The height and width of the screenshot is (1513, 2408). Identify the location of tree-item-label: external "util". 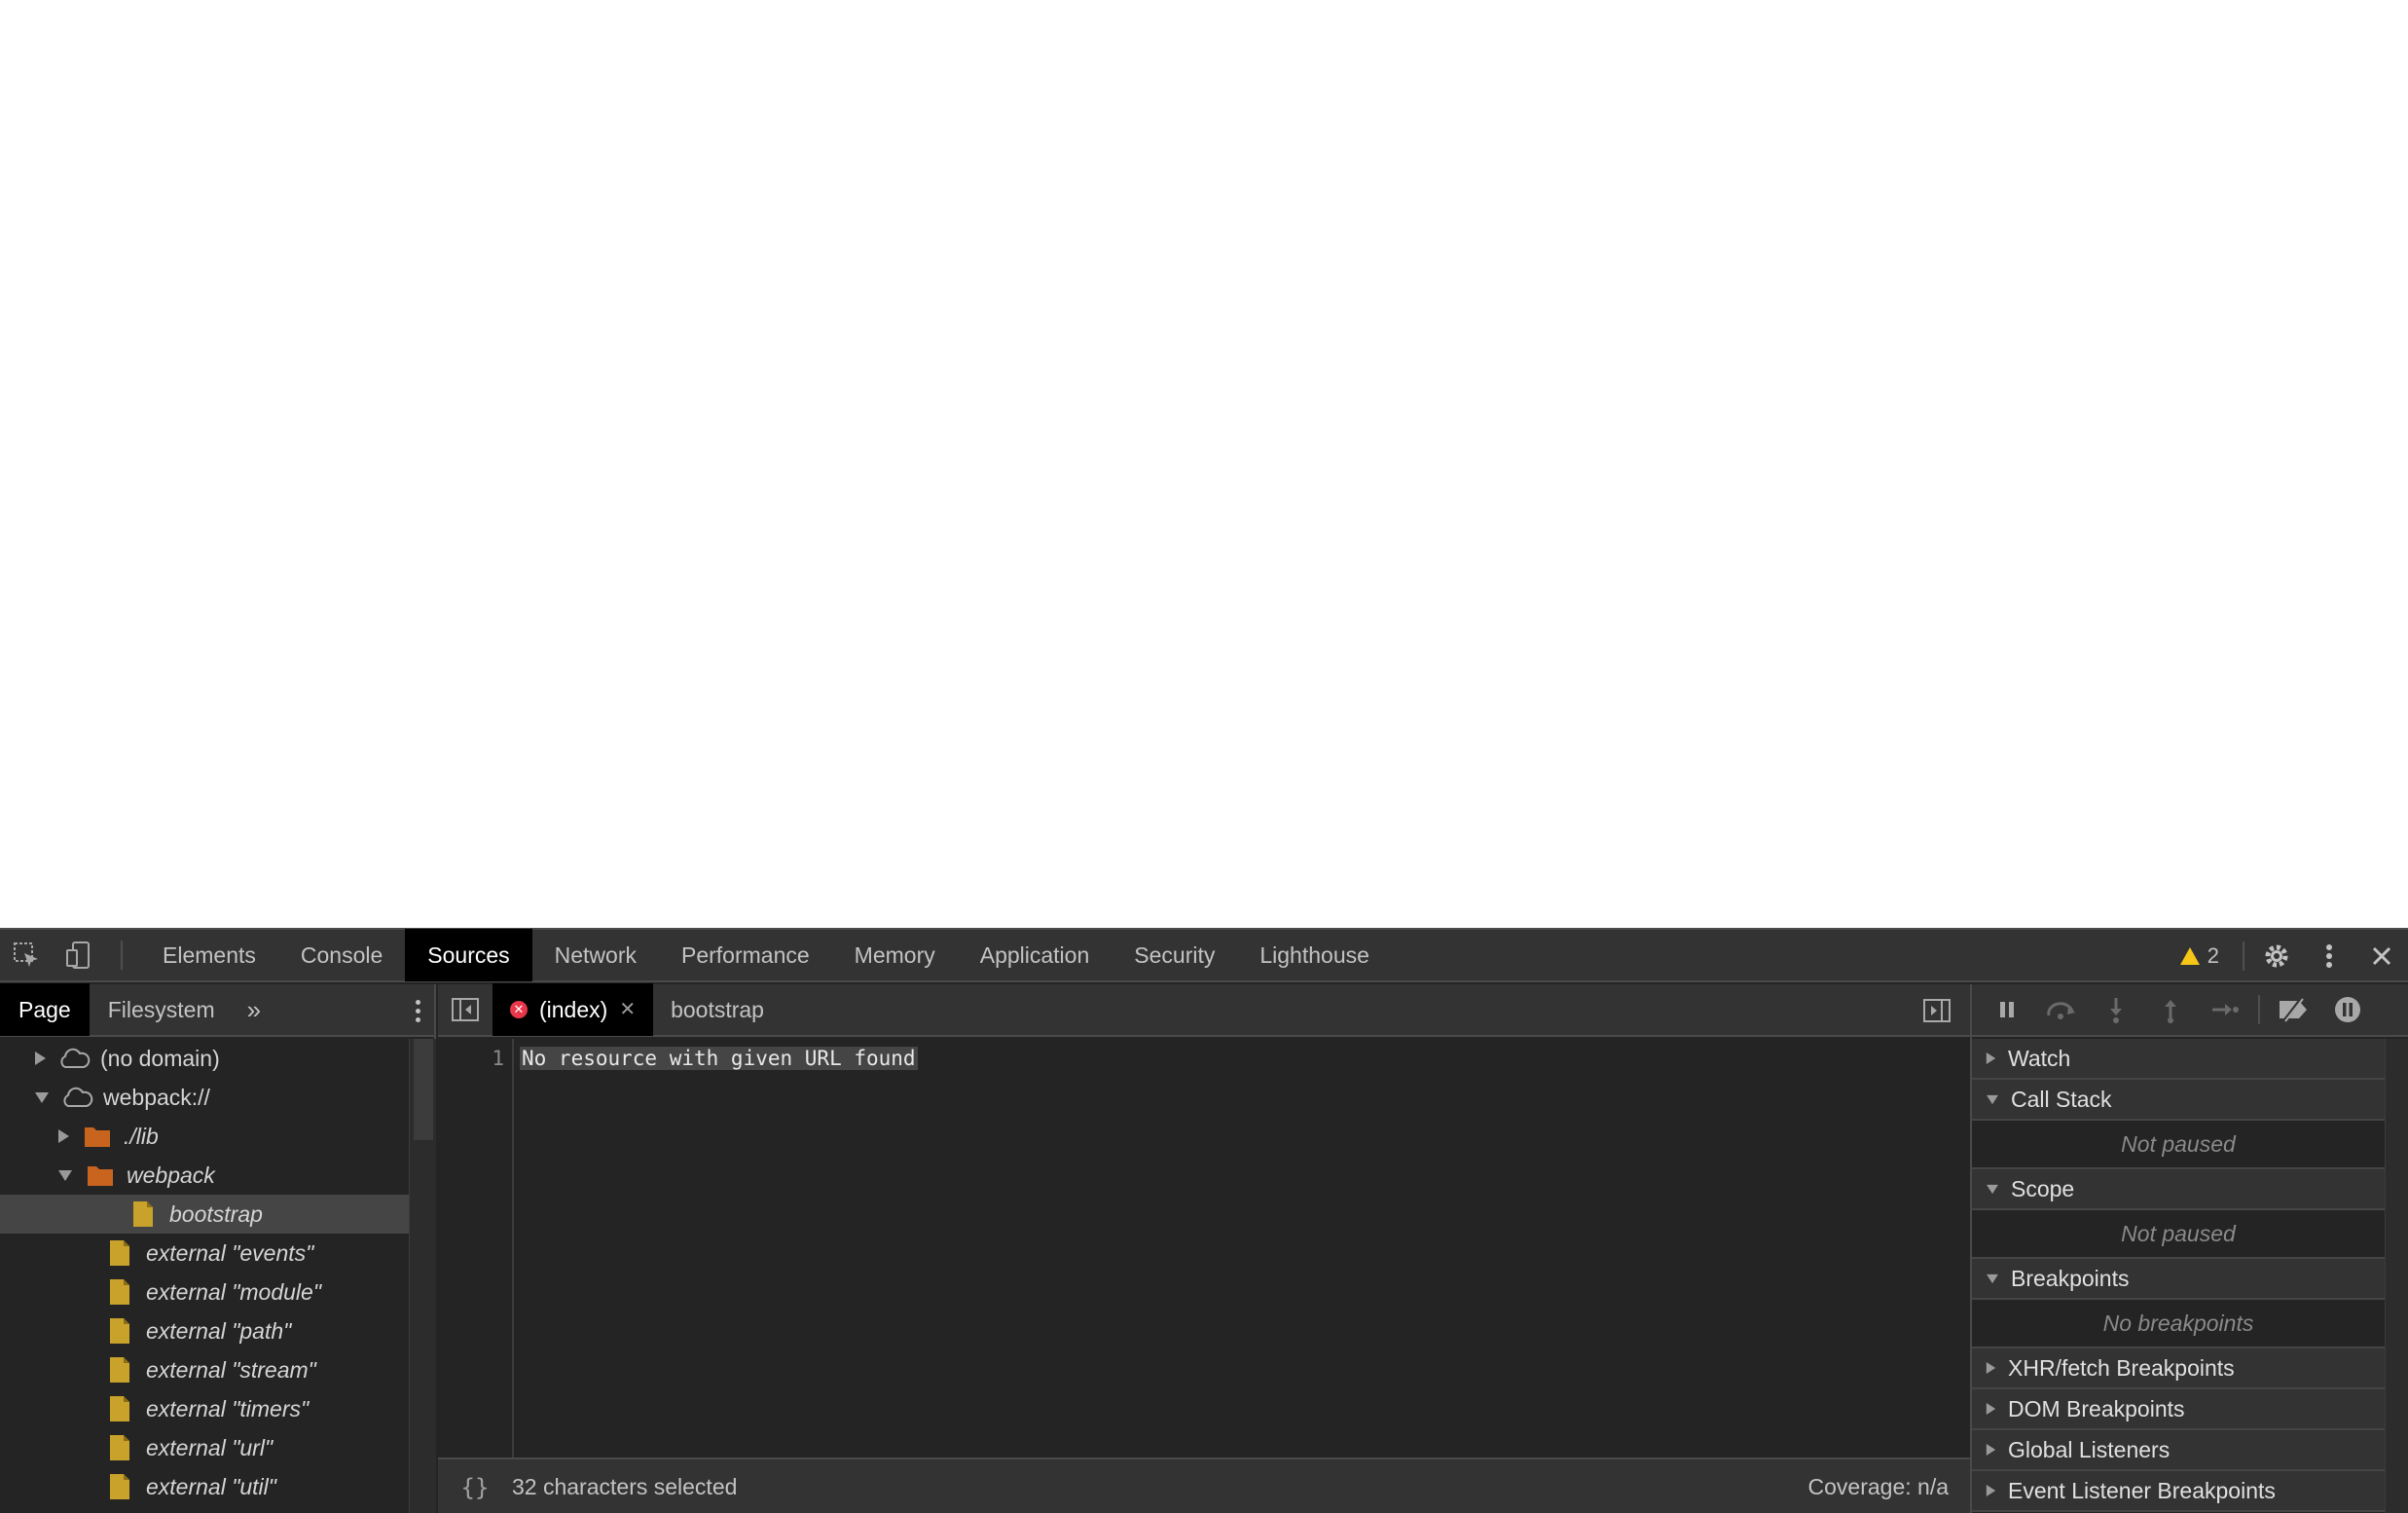
(211, 1486).